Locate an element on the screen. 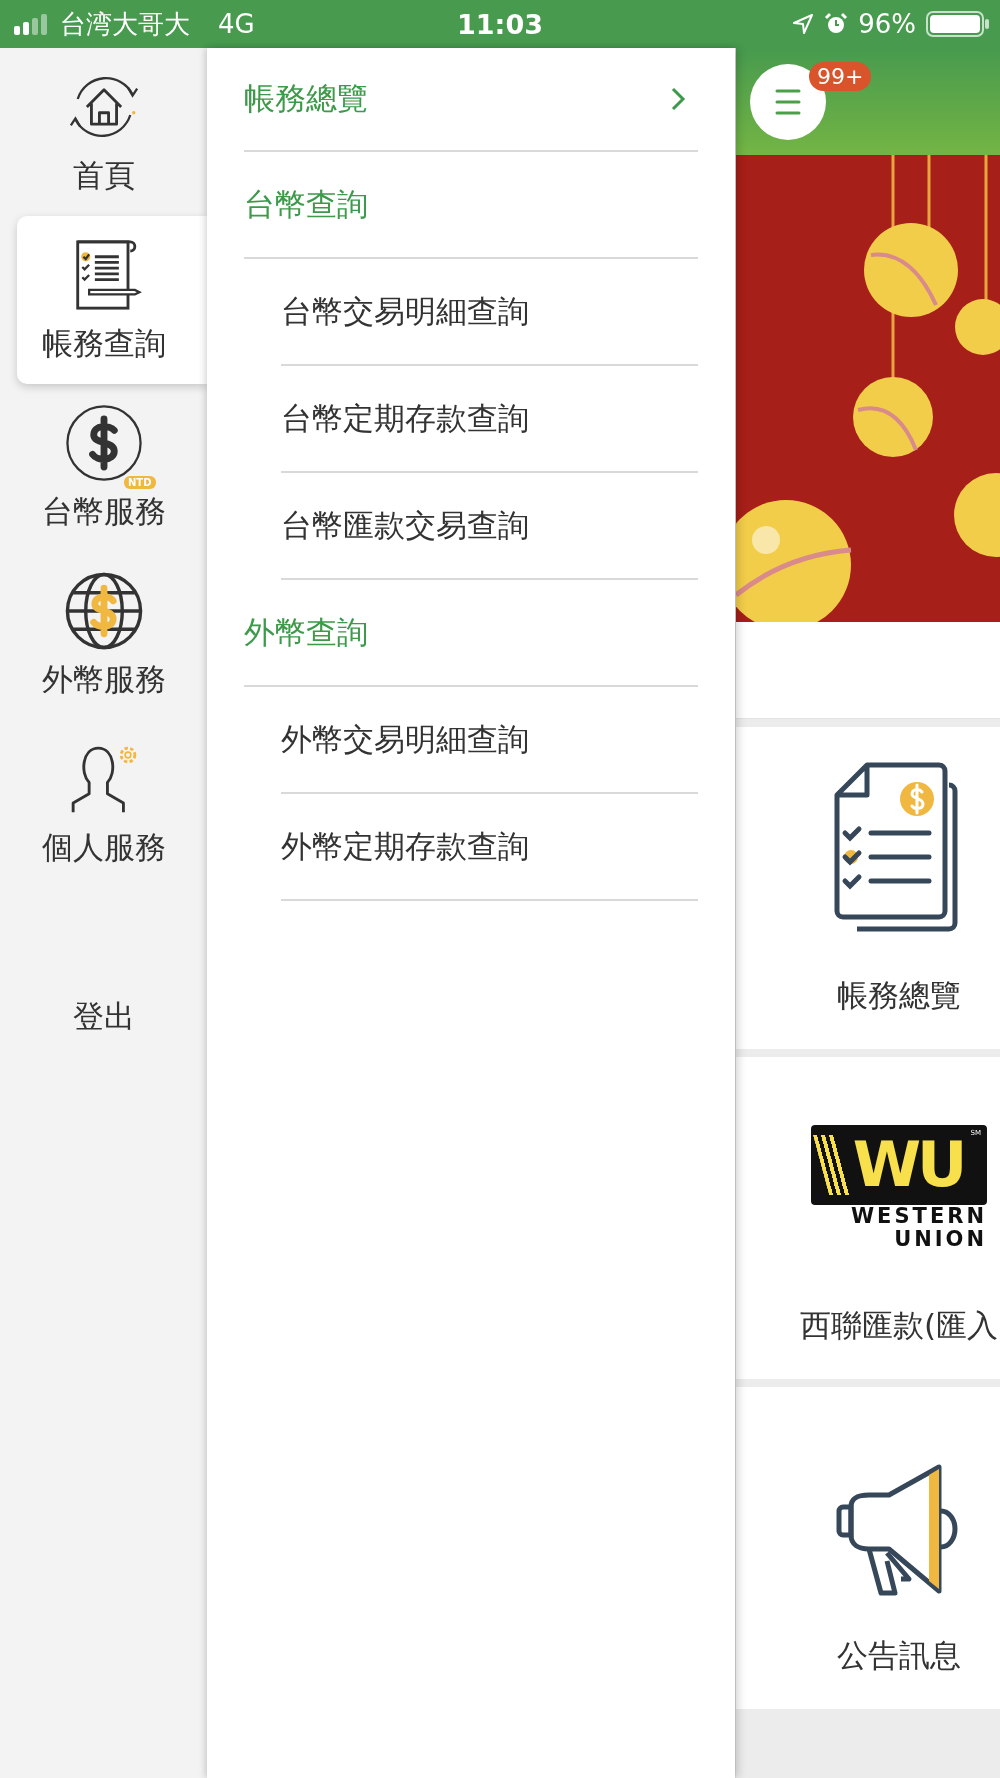  menu-section-header: 台幣查詢 is located at coordinates (471, 205).